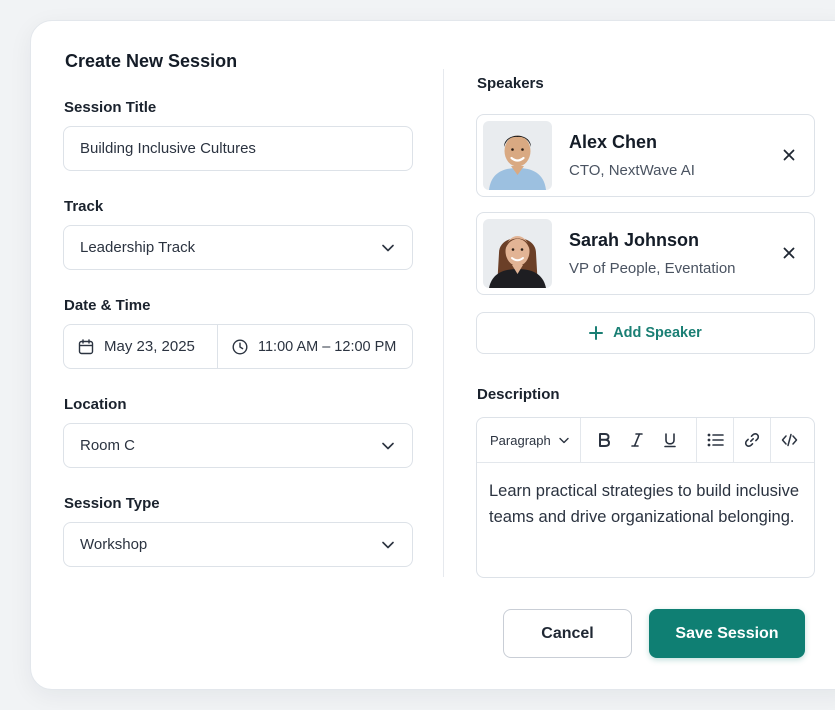  I want to click on session-type-select: Workshop, so click(238, 544).